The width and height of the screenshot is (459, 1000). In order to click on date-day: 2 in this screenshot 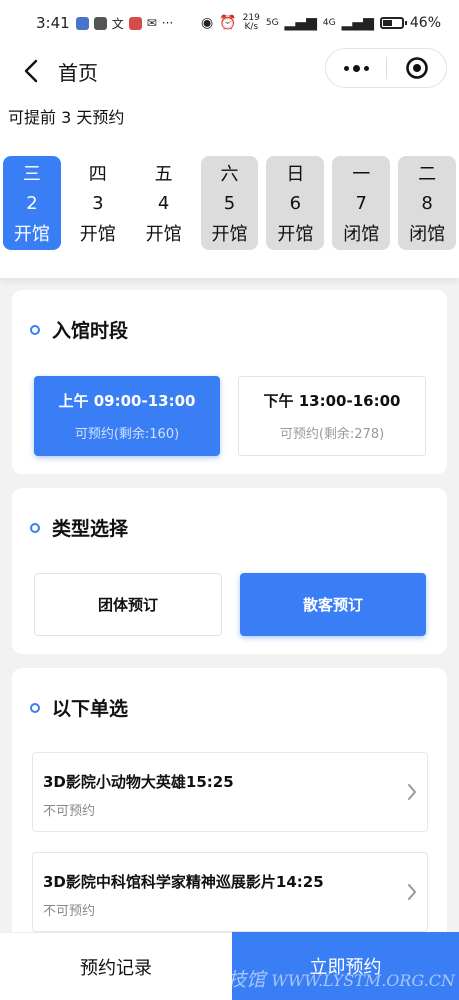, I will do `click(32, 203)`.